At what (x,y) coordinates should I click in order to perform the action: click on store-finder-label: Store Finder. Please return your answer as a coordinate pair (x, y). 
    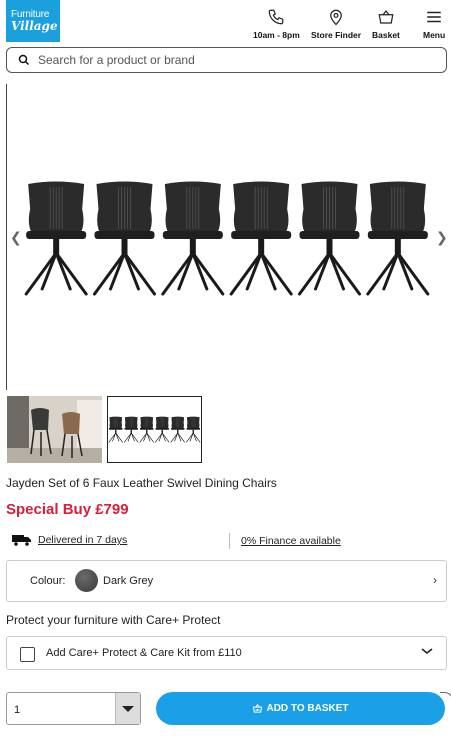
    Looking at the image, I should click on (336, 35).